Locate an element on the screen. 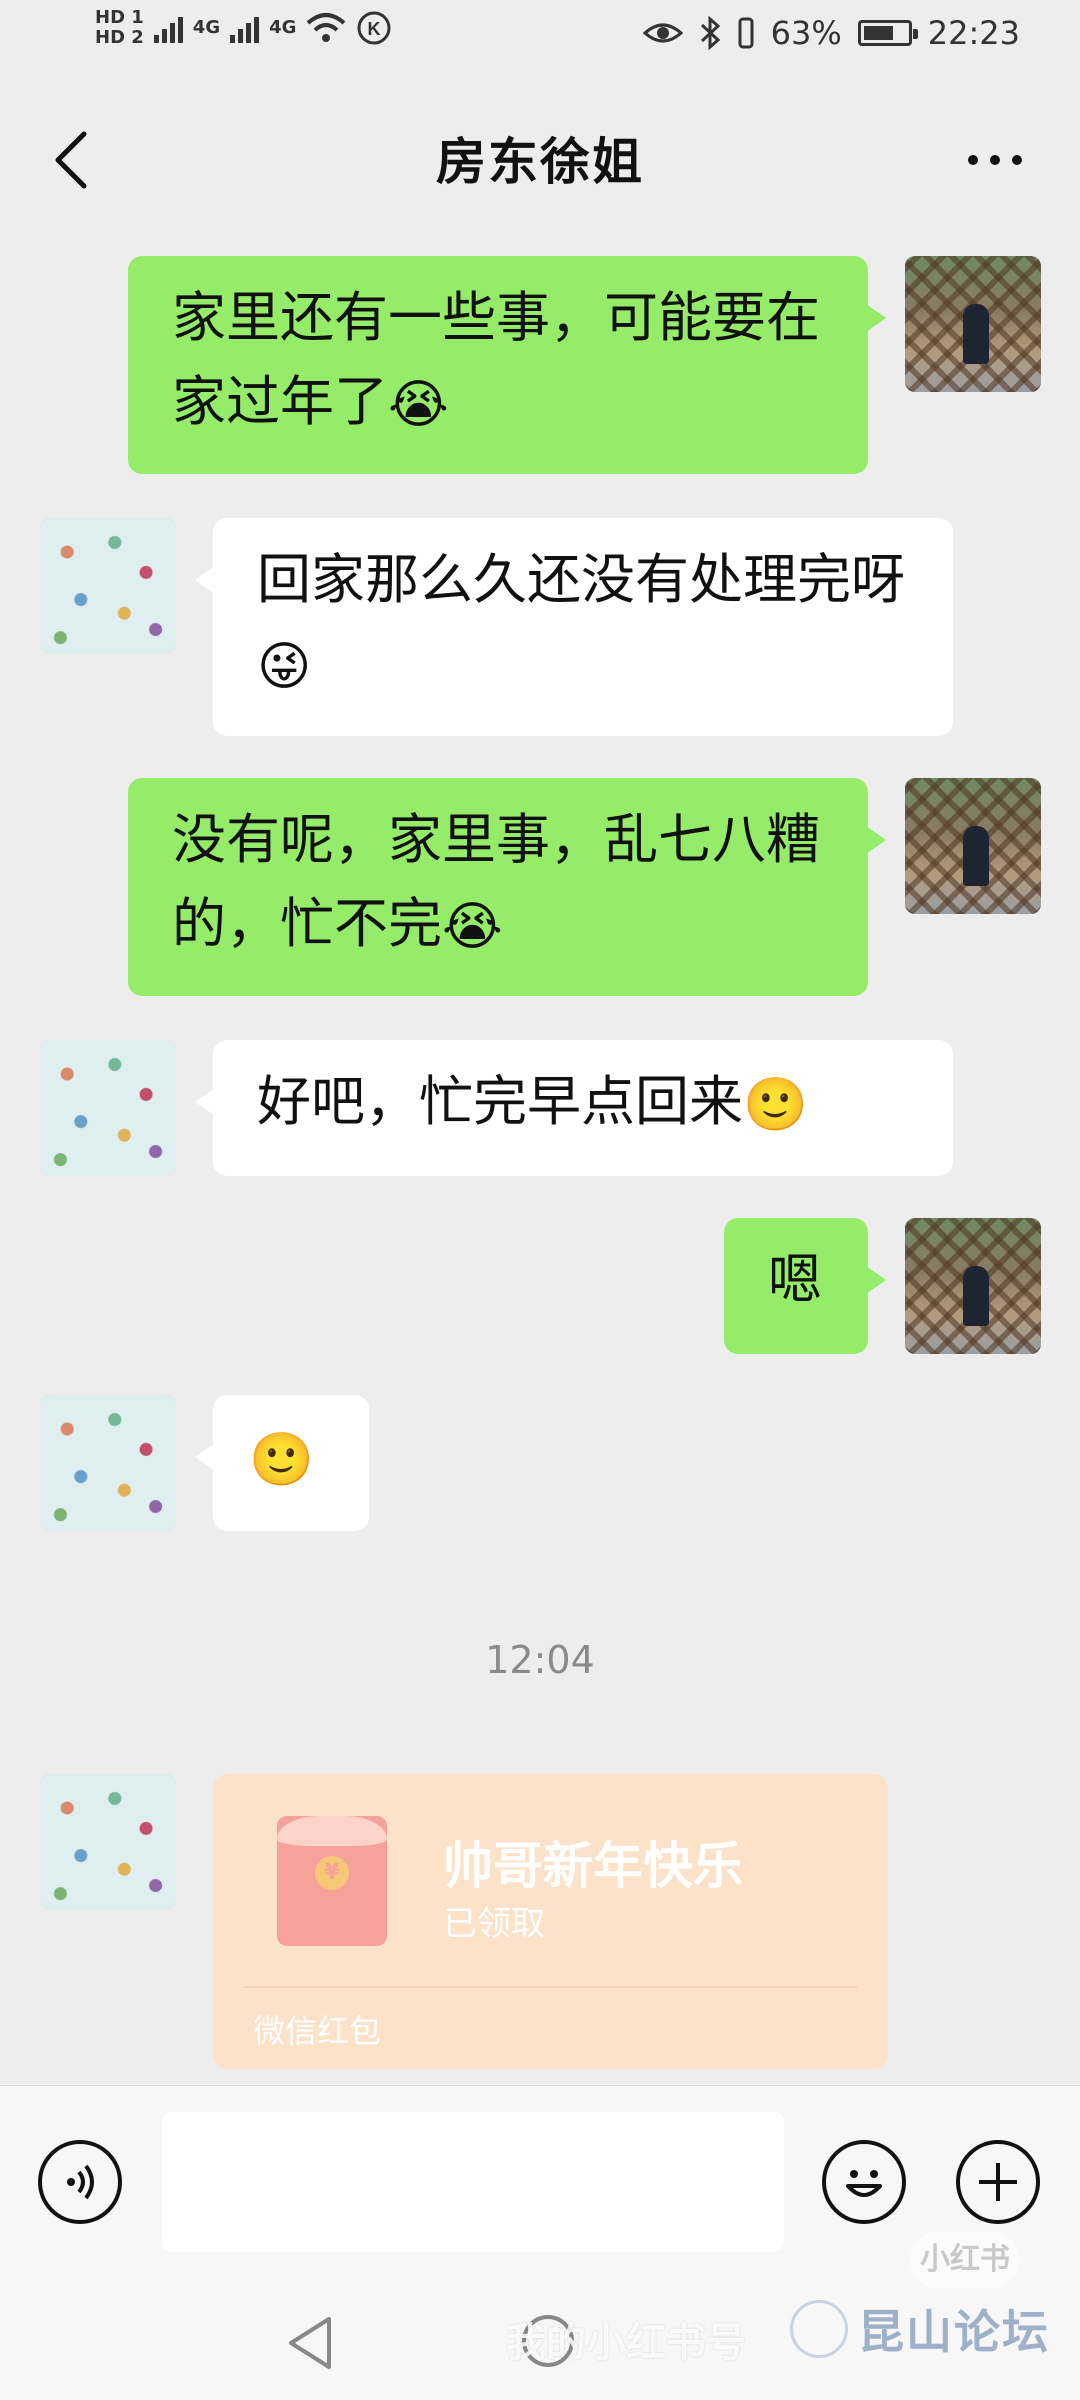  more-button is located at coordinates (995, 160).